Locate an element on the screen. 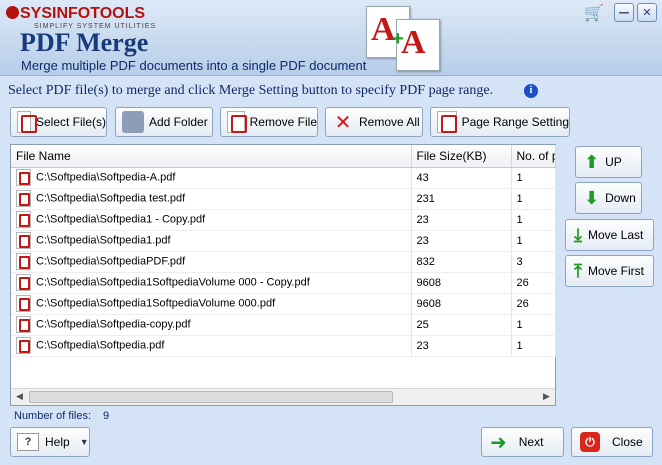  window-close-button: ✕ is located at coordinates (647, 12).